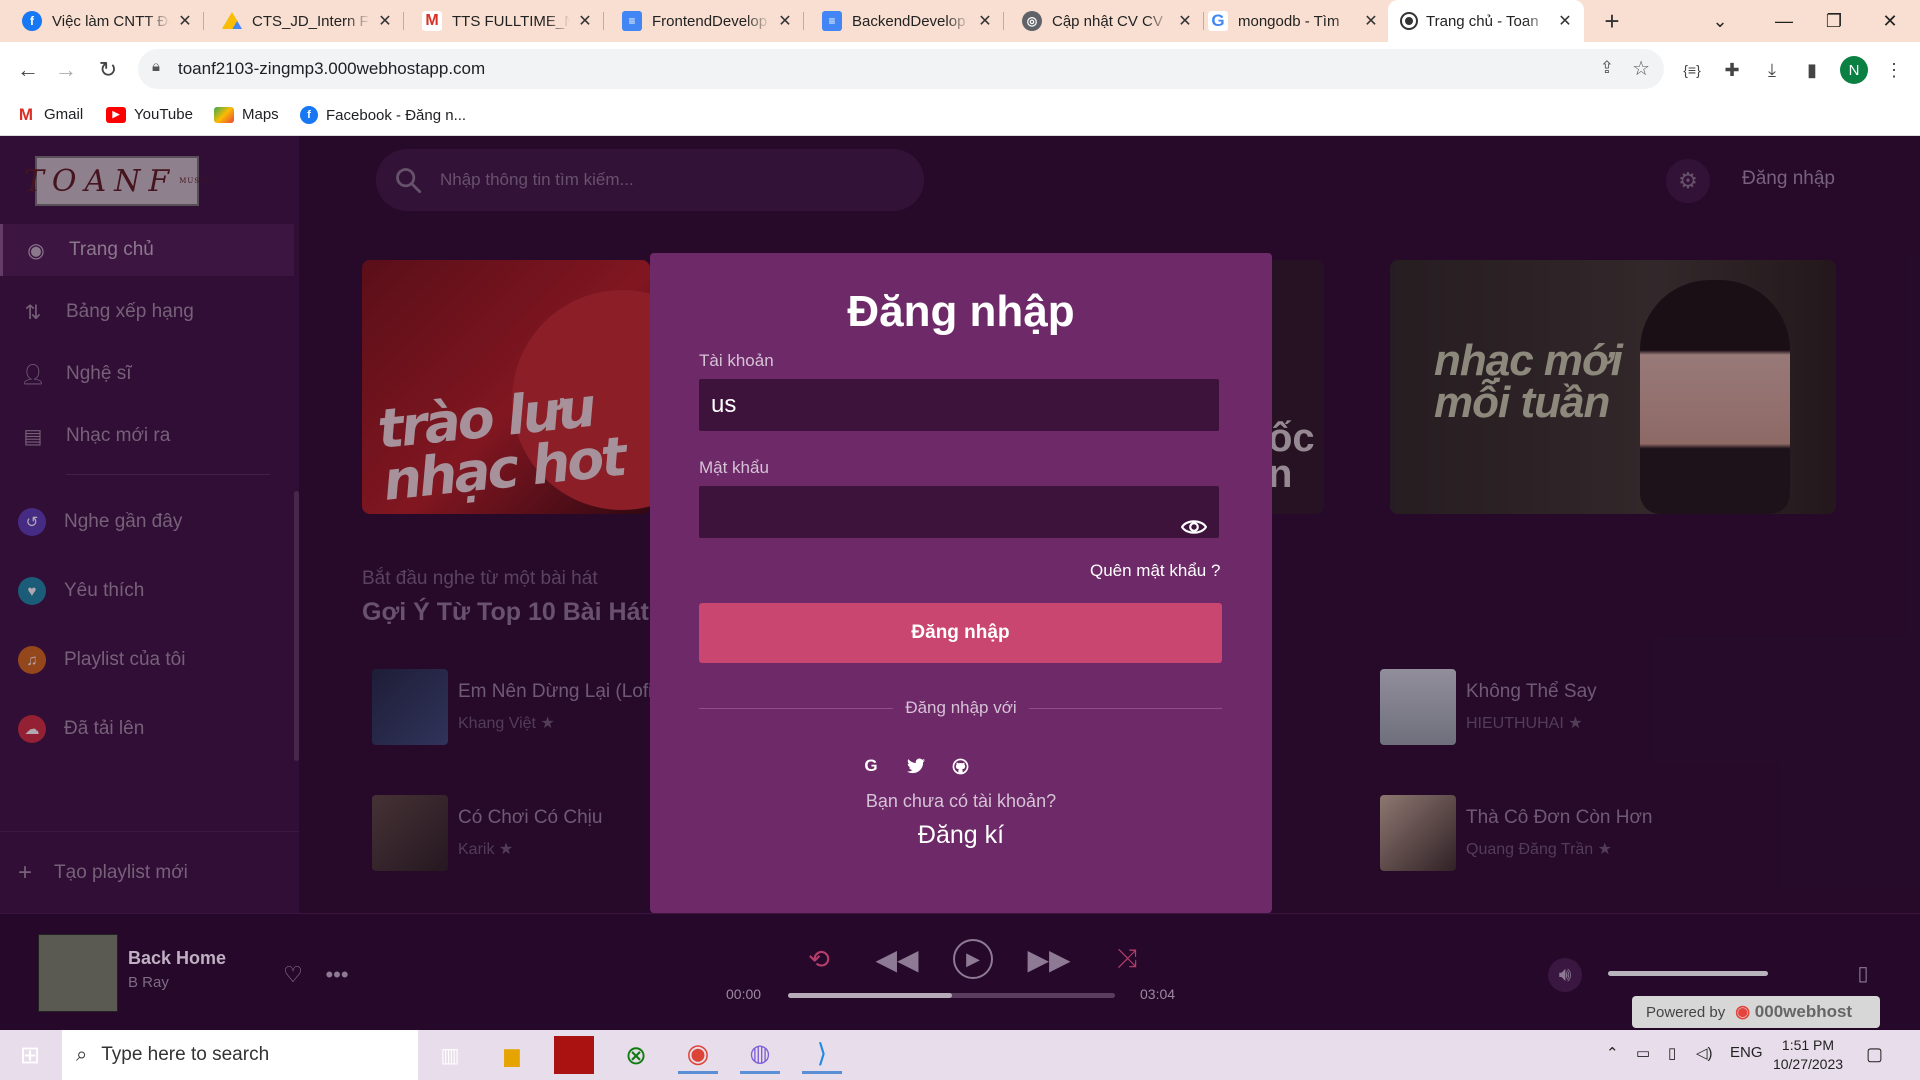  Describe the element at coordinates (1854, 70) in the screenshot. I see `profile-avatar: N` at that location.